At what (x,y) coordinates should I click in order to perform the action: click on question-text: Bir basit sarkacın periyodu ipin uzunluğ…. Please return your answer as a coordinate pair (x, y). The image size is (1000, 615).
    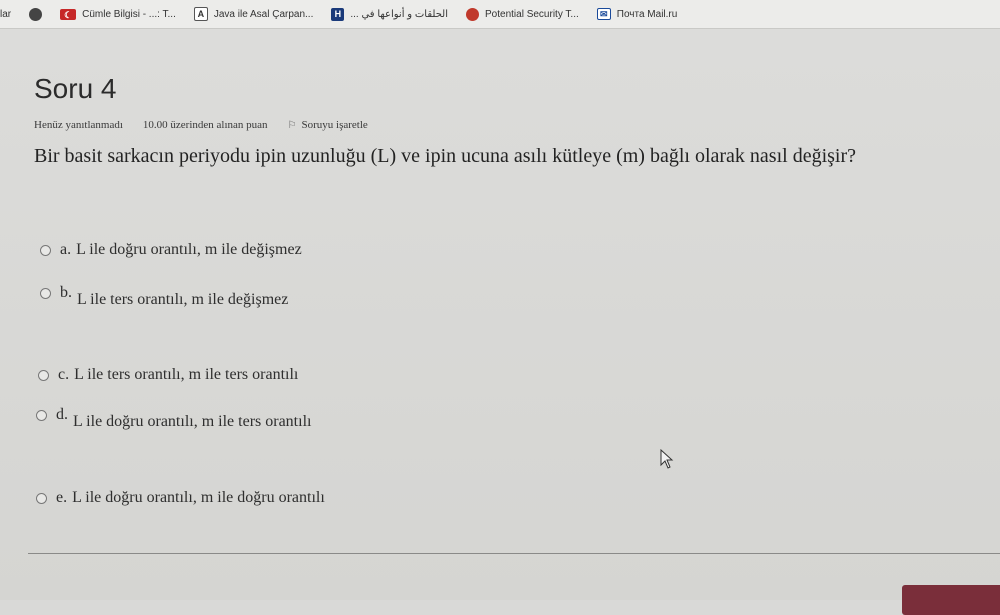
    Looking at the image, I should click on (445, 156).